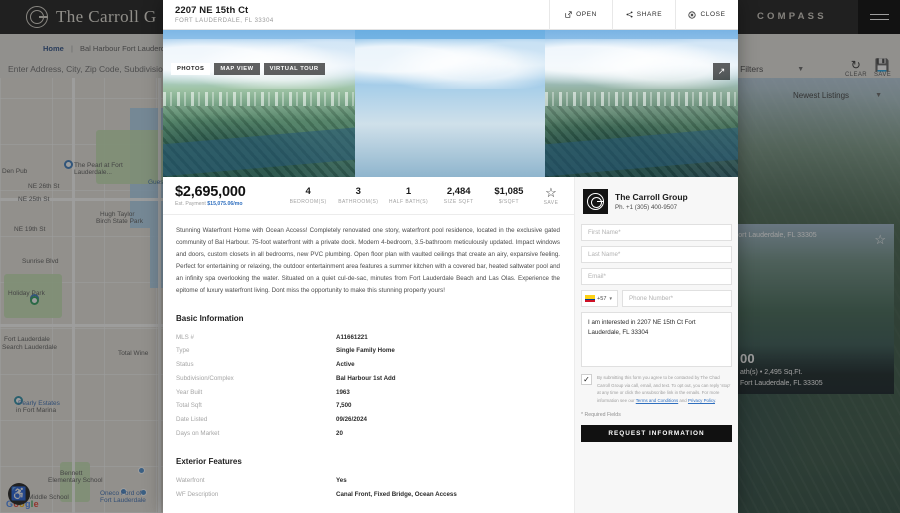  I want to click on gallery-tabs: PHOTOS MAP VIEW VIRTUAL TOUR, so click(248, 69).